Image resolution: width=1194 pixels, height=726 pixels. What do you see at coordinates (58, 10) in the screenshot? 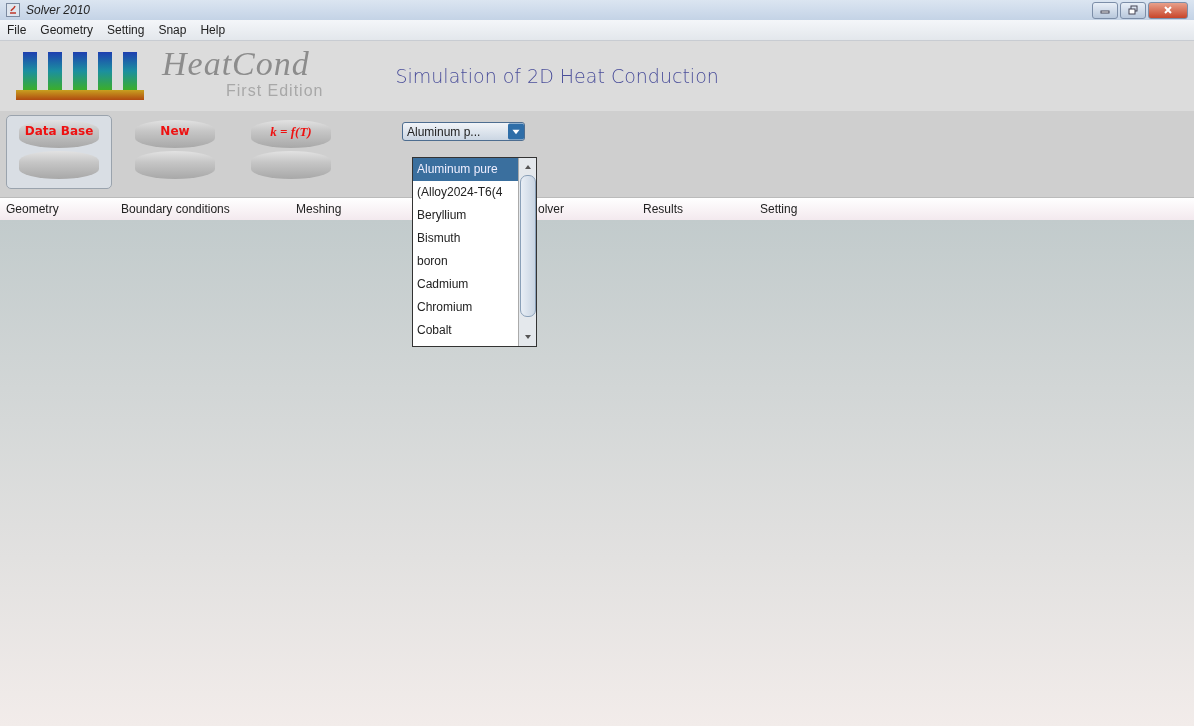
I see `window-title: Solver 2010` at bounding box center [58, 10].